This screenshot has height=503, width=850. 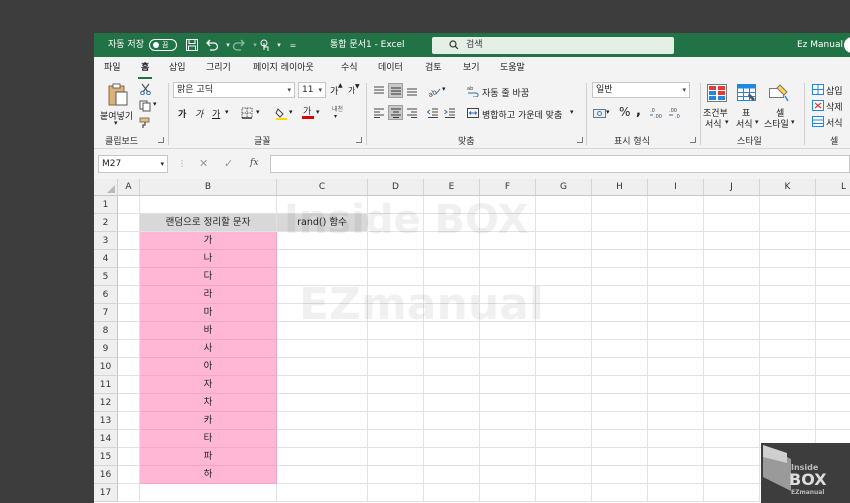 What do you see at coordinates (553, 45) in the screenshot?
I see `search-box: 검색` at bounding box center [553, 45].